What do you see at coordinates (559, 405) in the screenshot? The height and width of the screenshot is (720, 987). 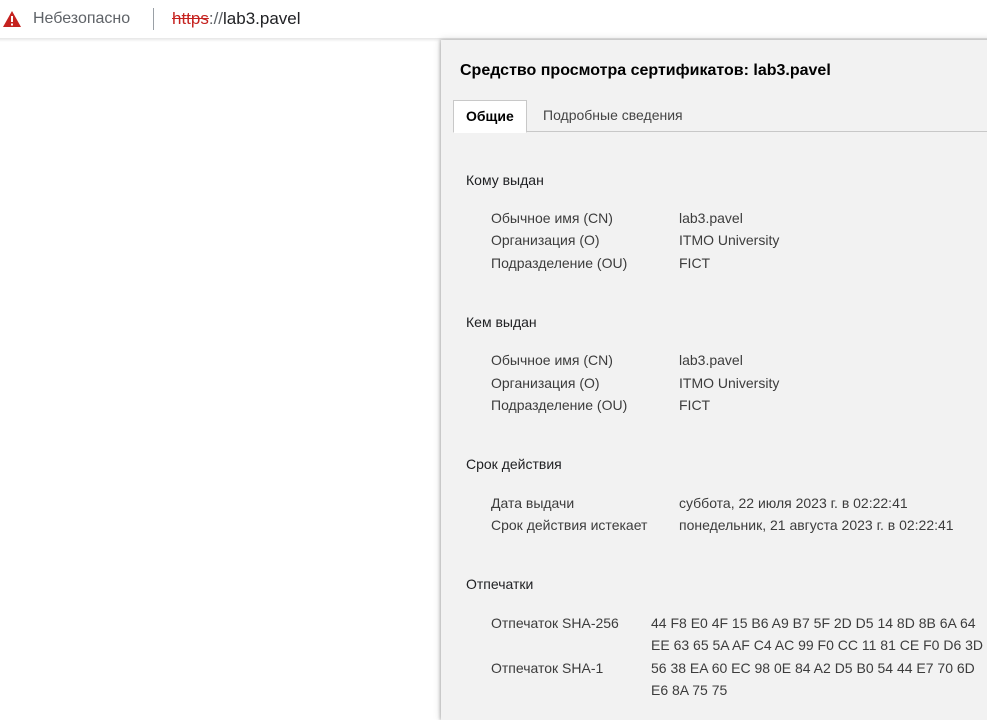 I see `issued-by-ou-label: Подразделение (OU)` at bounding box center [559, 405].